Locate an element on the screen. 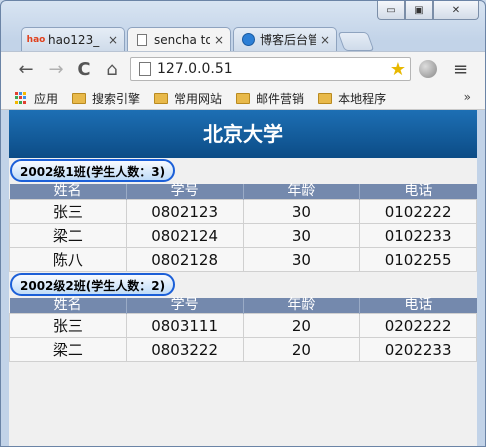 This screenshot has width=486, height=447. group-label: 2002级2班(学生人数：2) is located at coordinates (93, 284).